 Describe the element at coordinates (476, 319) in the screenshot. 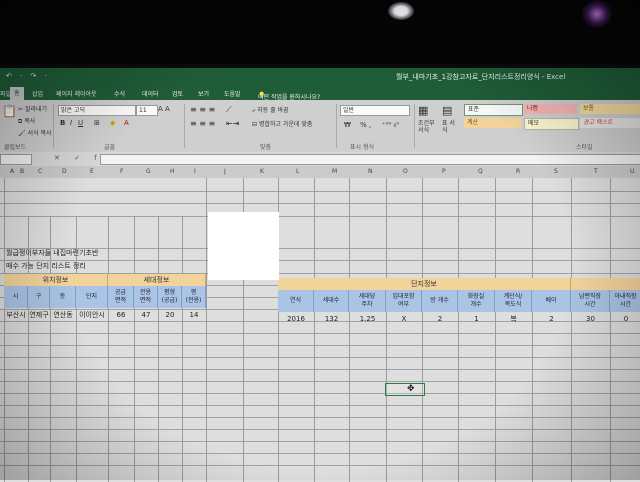

I see `cell-bathrooms: 1` at that location.